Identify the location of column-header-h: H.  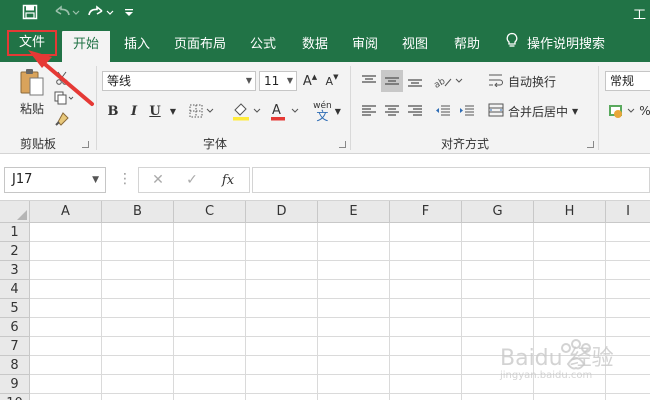
(570, 212).